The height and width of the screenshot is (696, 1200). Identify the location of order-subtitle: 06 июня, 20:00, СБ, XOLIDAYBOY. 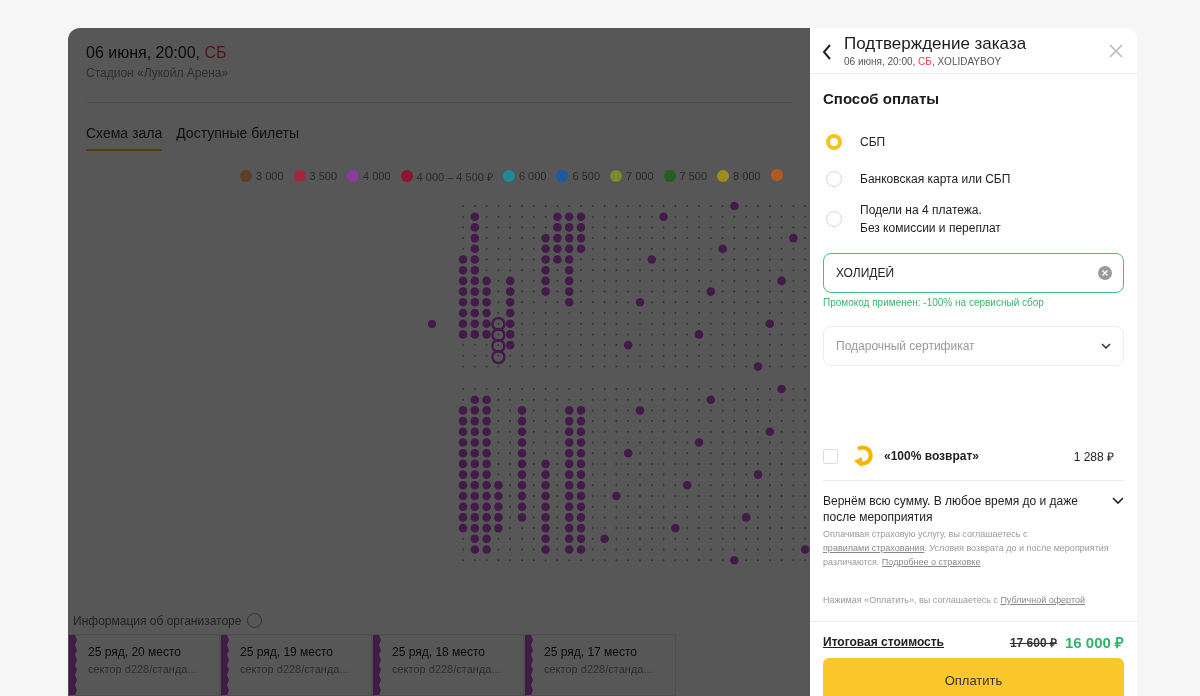
(923, 61).